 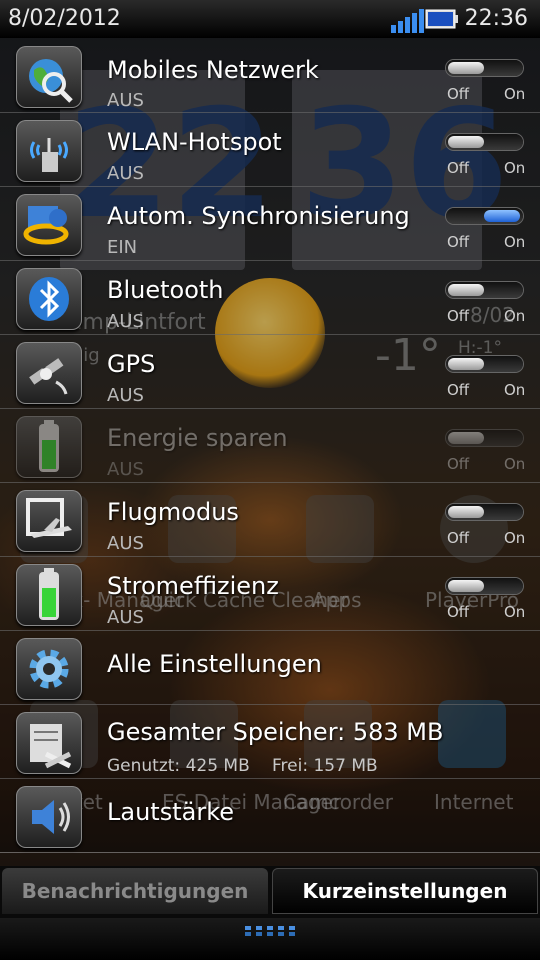 What do you see at coordinates (485, 229) in the screenshot?
I see `auto-sync-toggle: Off On` at bounding box center [485, 229].